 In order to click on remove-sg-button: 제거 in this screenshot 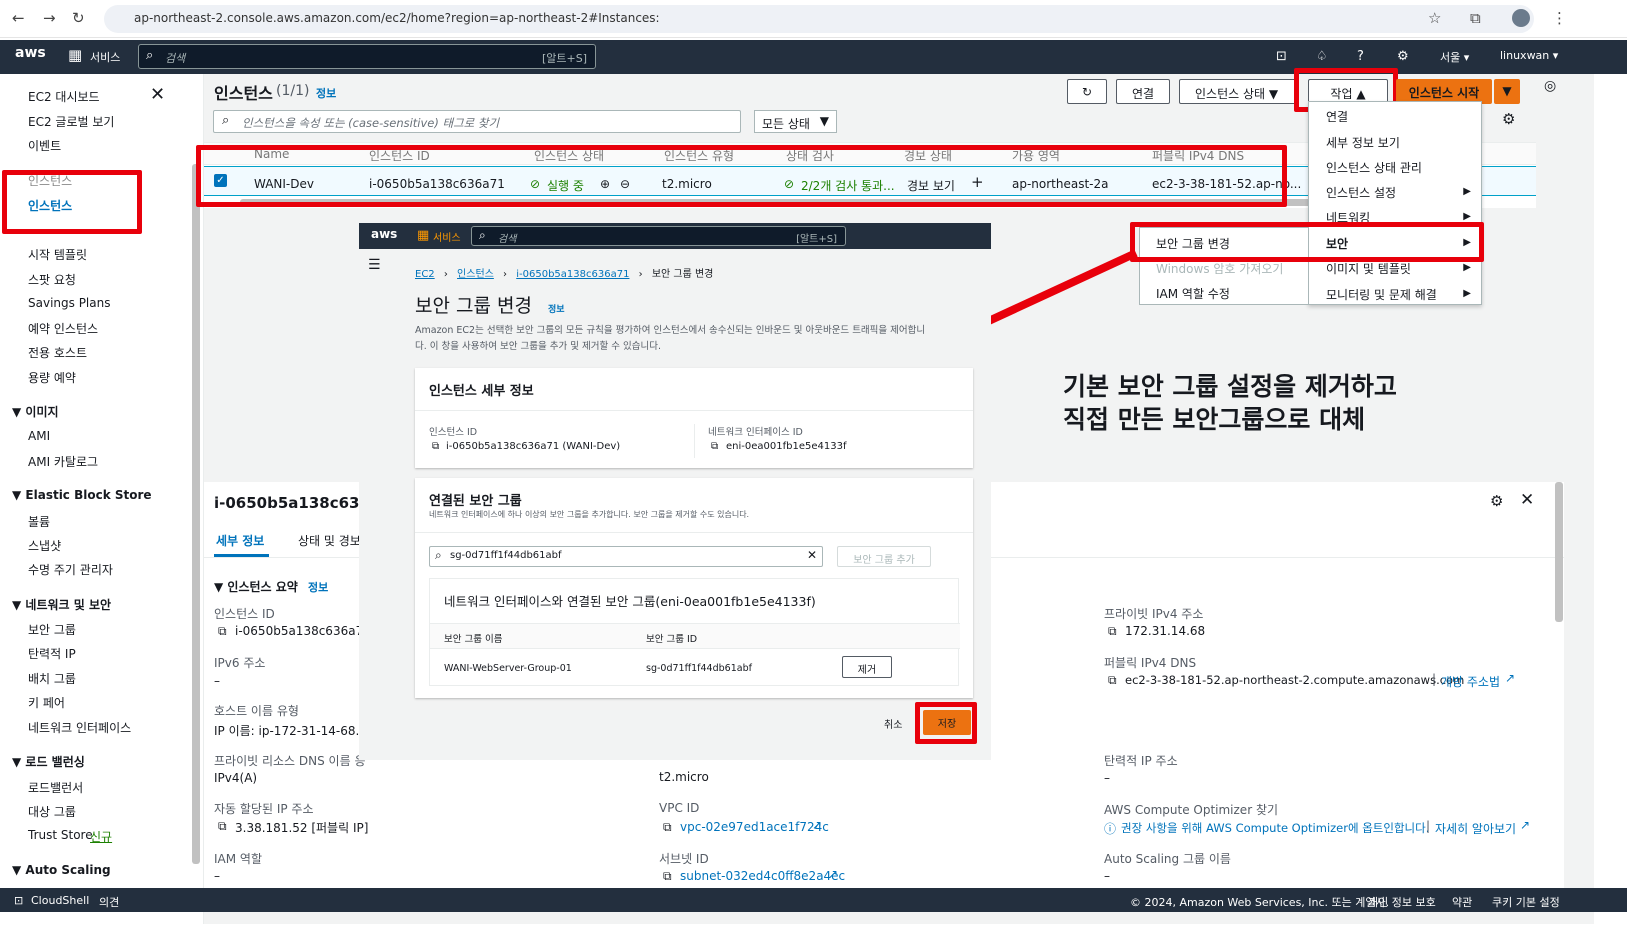, I will do `click(867, 667)`.